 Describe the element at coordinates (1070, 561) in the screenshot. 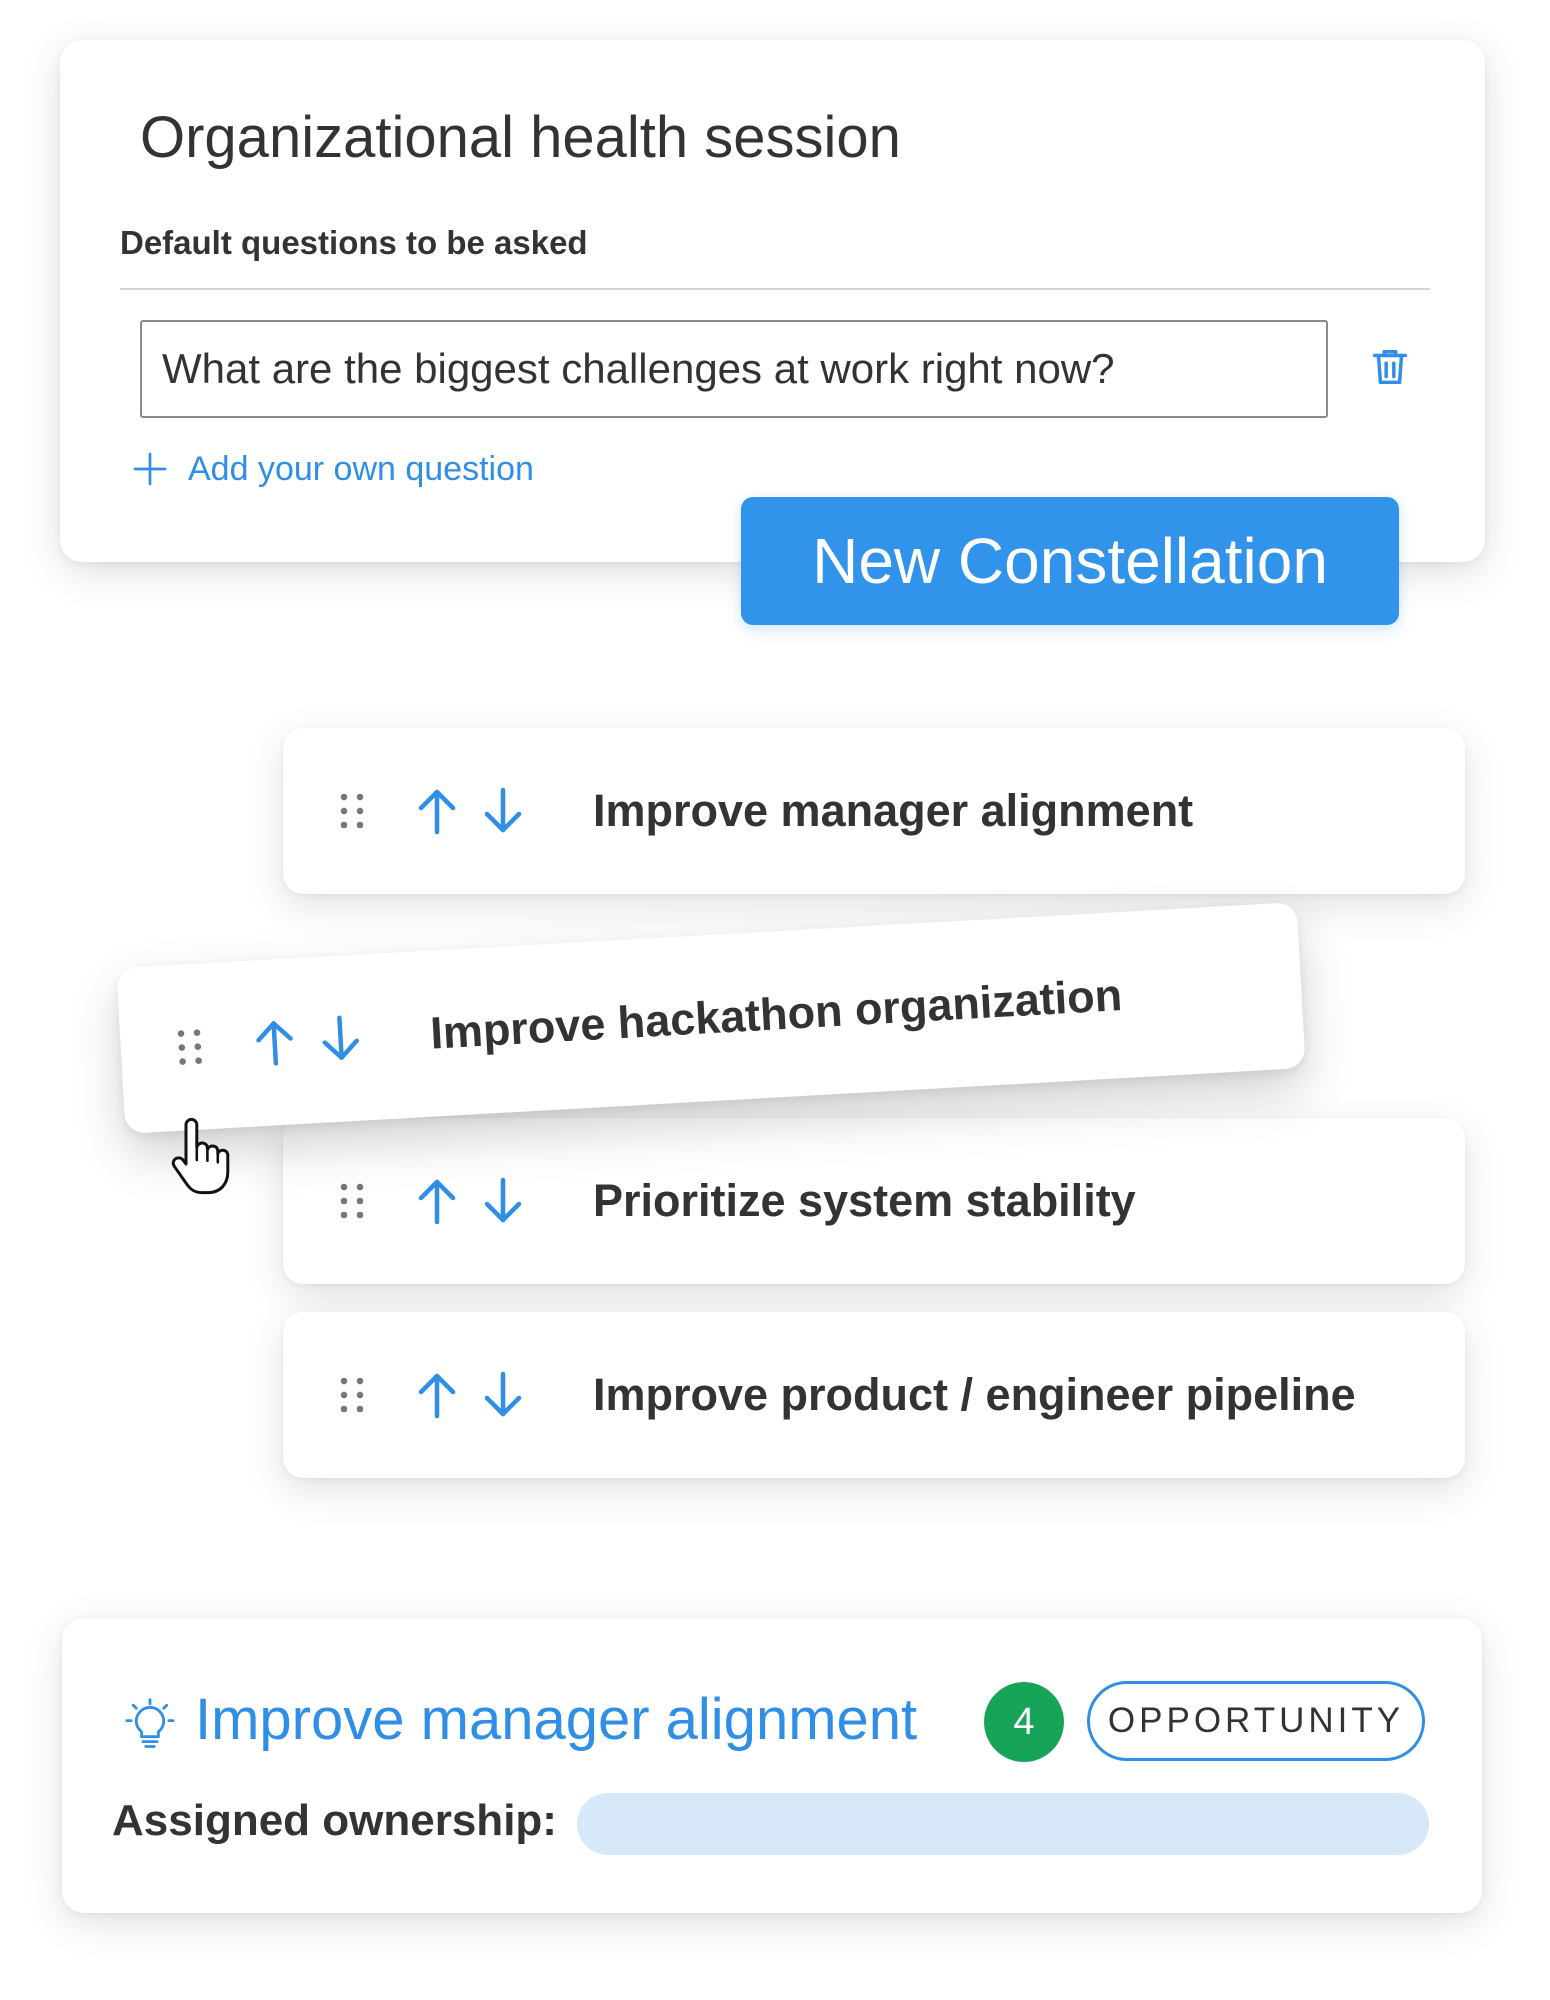

I see `new-constellation-button: New Constellation` at that location.